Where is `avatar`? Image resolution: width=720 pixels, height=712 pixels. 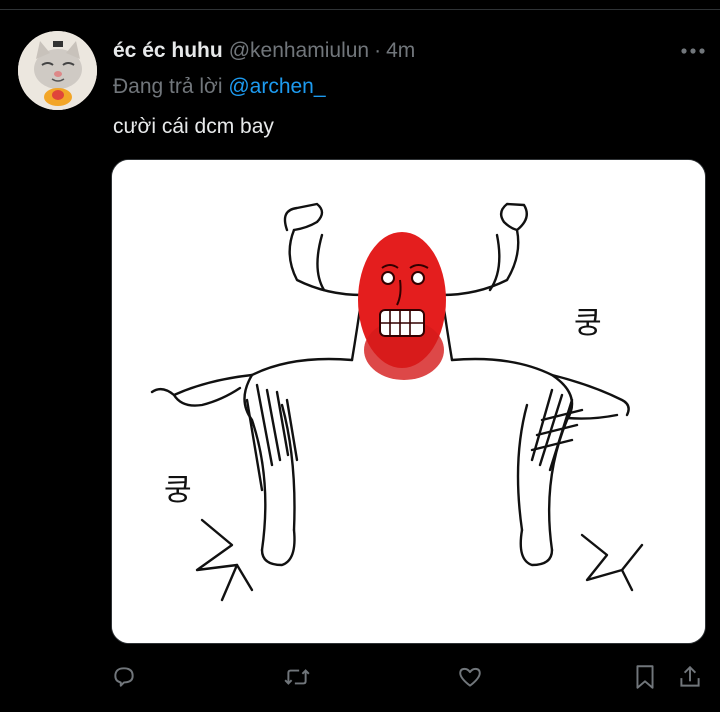
avatar is located at coordinates (57, 70).